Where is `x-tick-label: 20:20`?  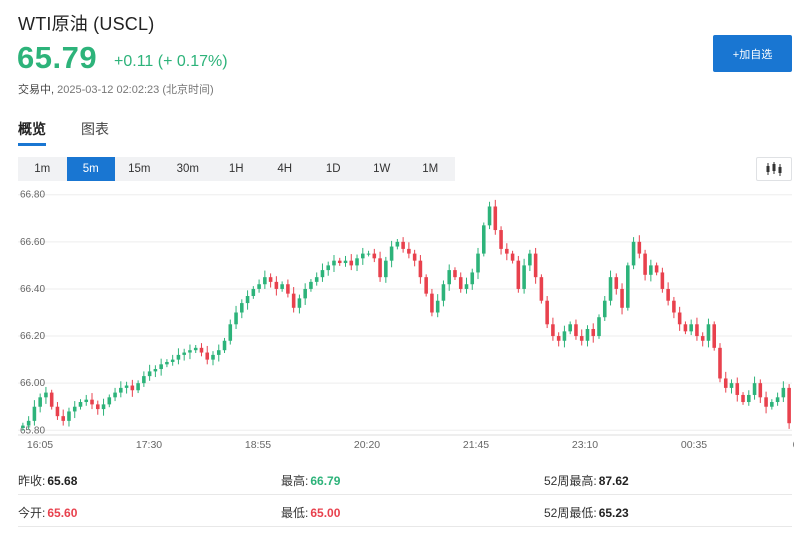 x-tick-label: 20:20 is located at coordinates (367, 445).